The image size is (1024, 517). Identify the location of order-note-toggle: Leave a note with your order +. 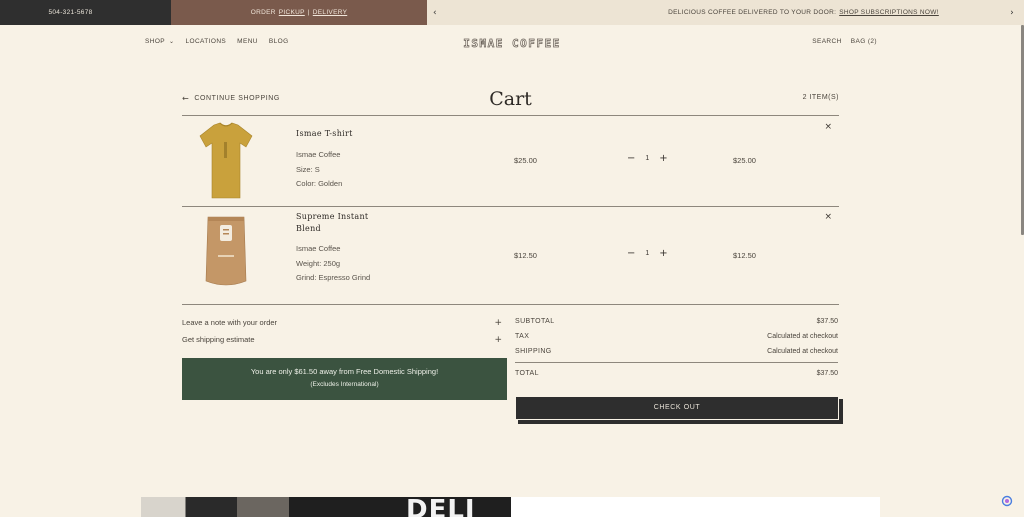
(342, 323).